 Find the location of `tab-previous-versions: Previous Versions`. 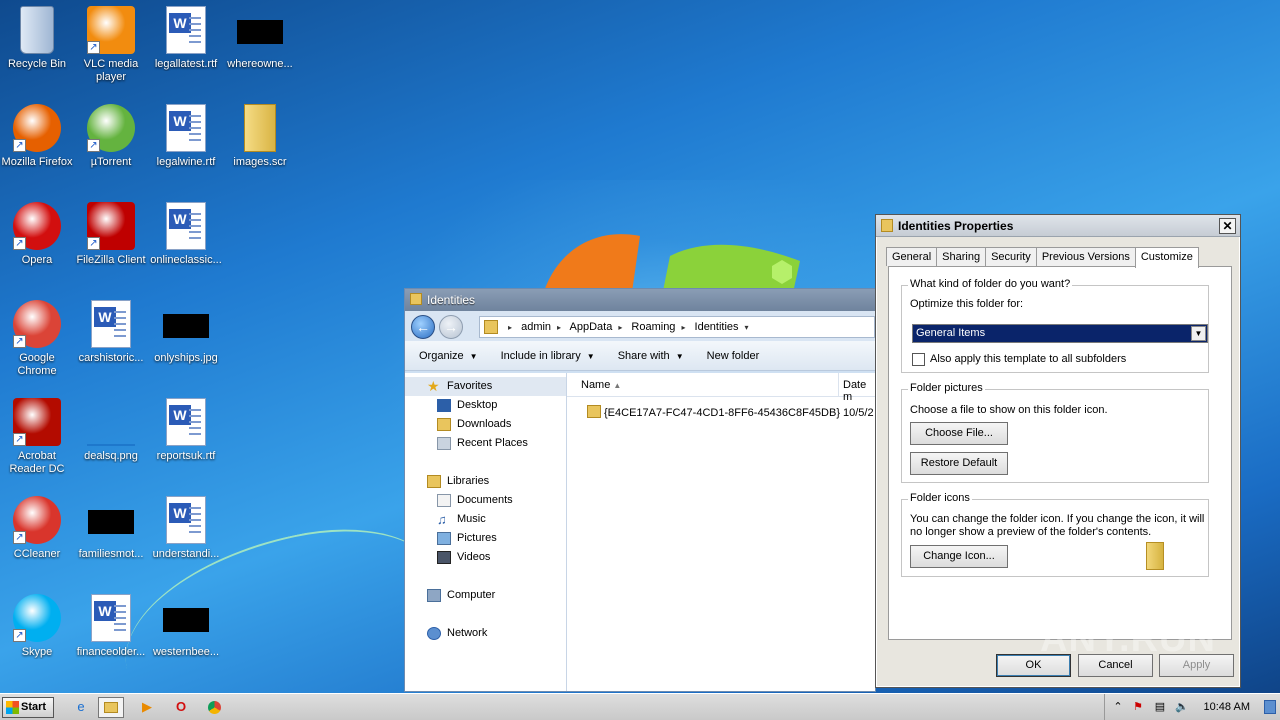

tab-previous-versions: Previous Versions is located at coordinates (1085, 256).